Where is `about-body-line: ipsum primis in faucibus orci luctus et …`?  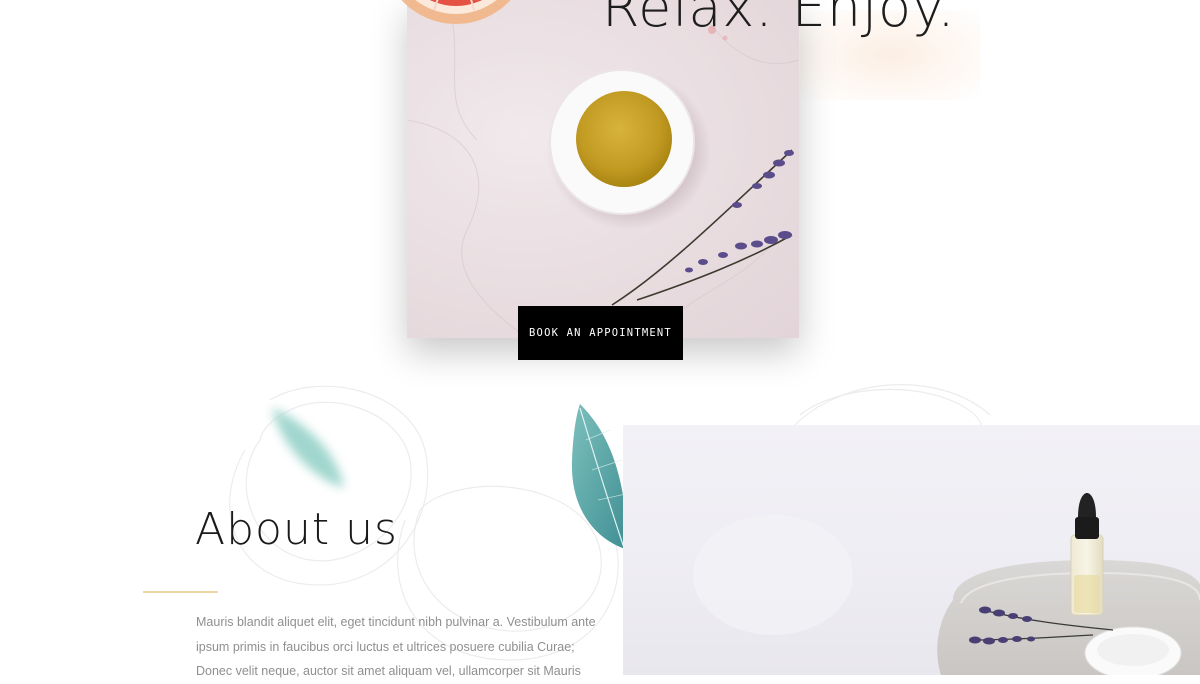
about-body-line: ipsum primis in faucibus orci luctus et … is located at coordinates (385, 646).